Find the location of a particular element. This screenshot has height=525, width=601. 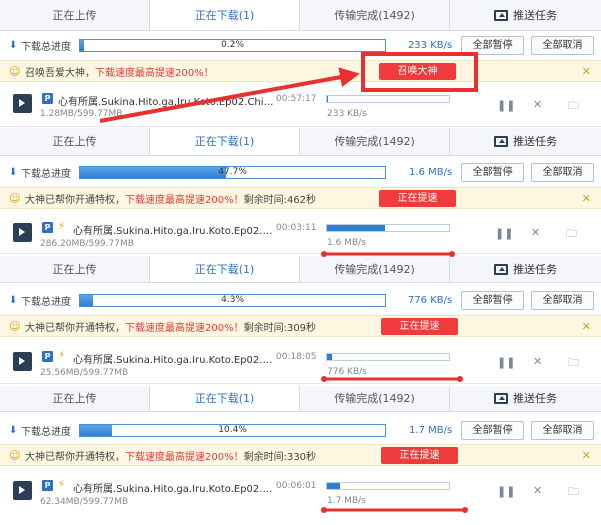

download-summary: ⬇ 下载总进度 10.4% 1.7 MB/s 全部暂停 全部取消 is located at coordinates (300, 430).